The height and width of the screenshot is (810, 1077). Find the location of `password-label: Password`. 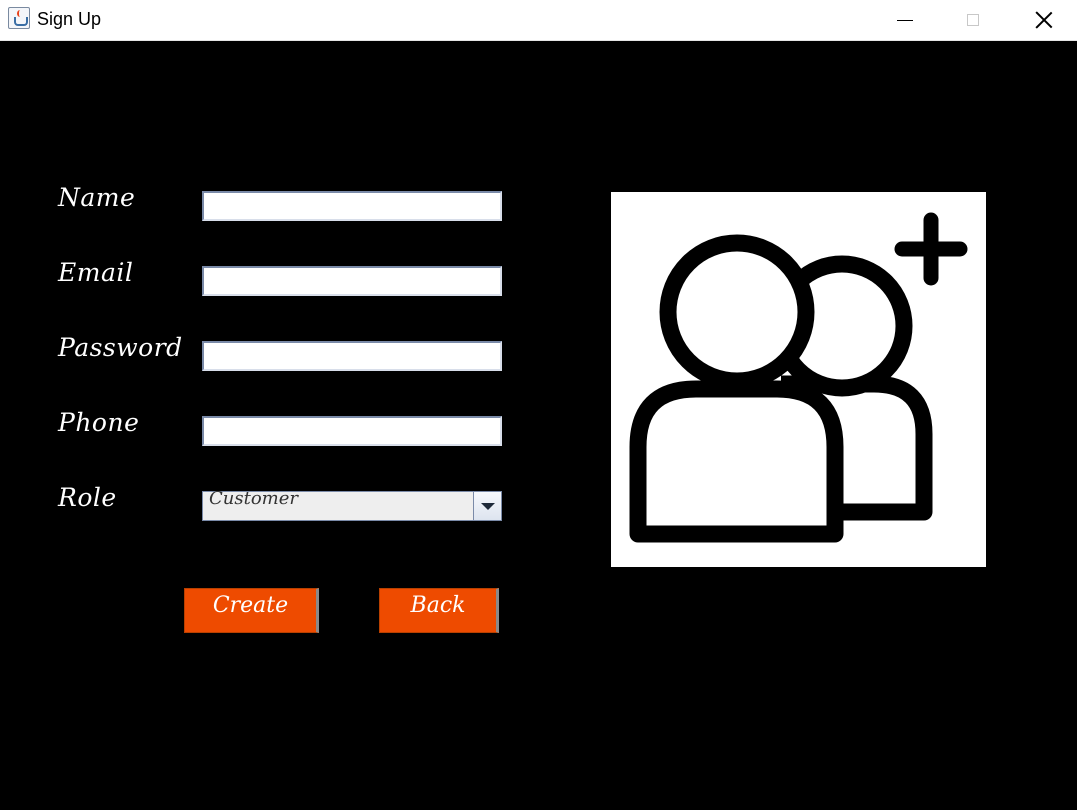

password-label: Password is located at coordinates (120, 347).